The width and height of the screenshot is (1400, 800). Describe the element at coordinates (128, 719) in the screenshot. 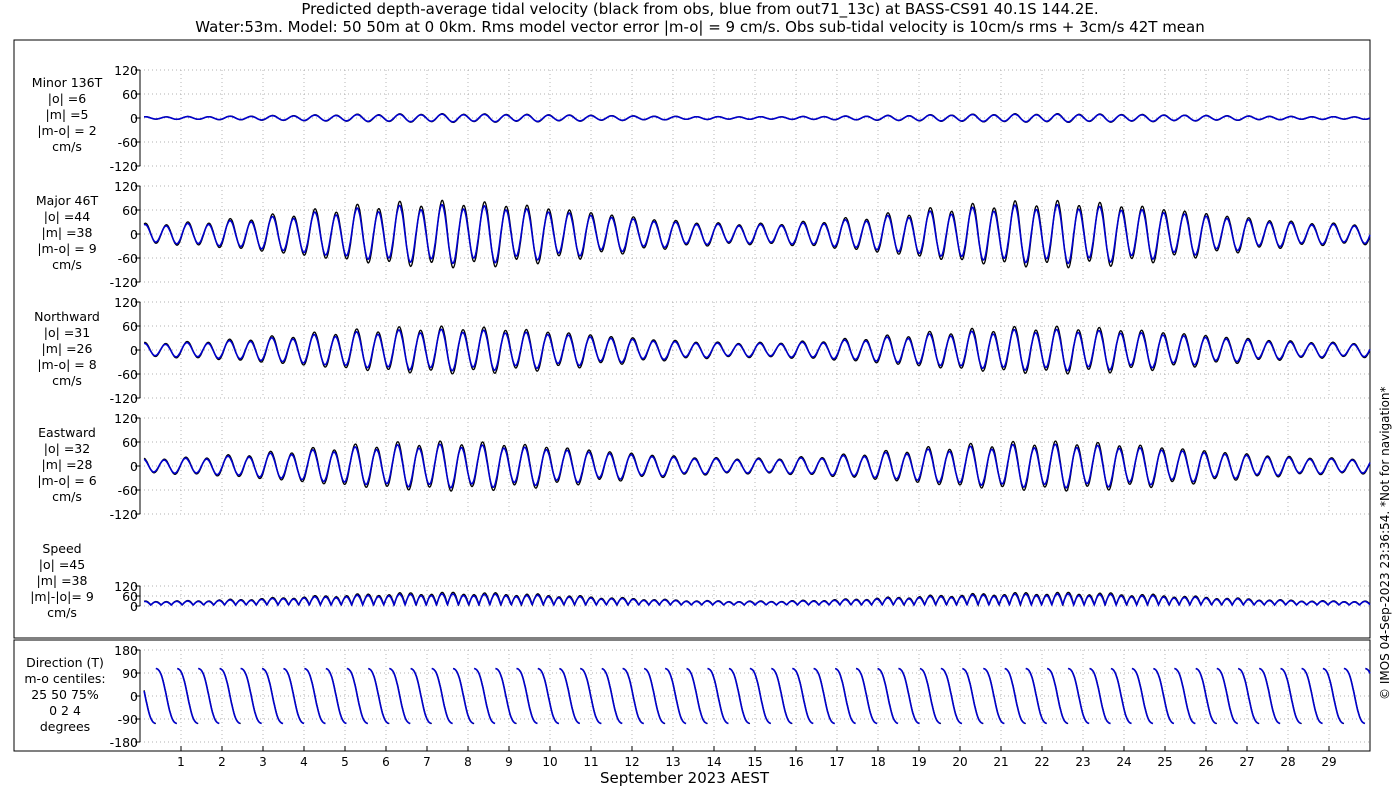

I see `y-tick-label: -90` at that location.